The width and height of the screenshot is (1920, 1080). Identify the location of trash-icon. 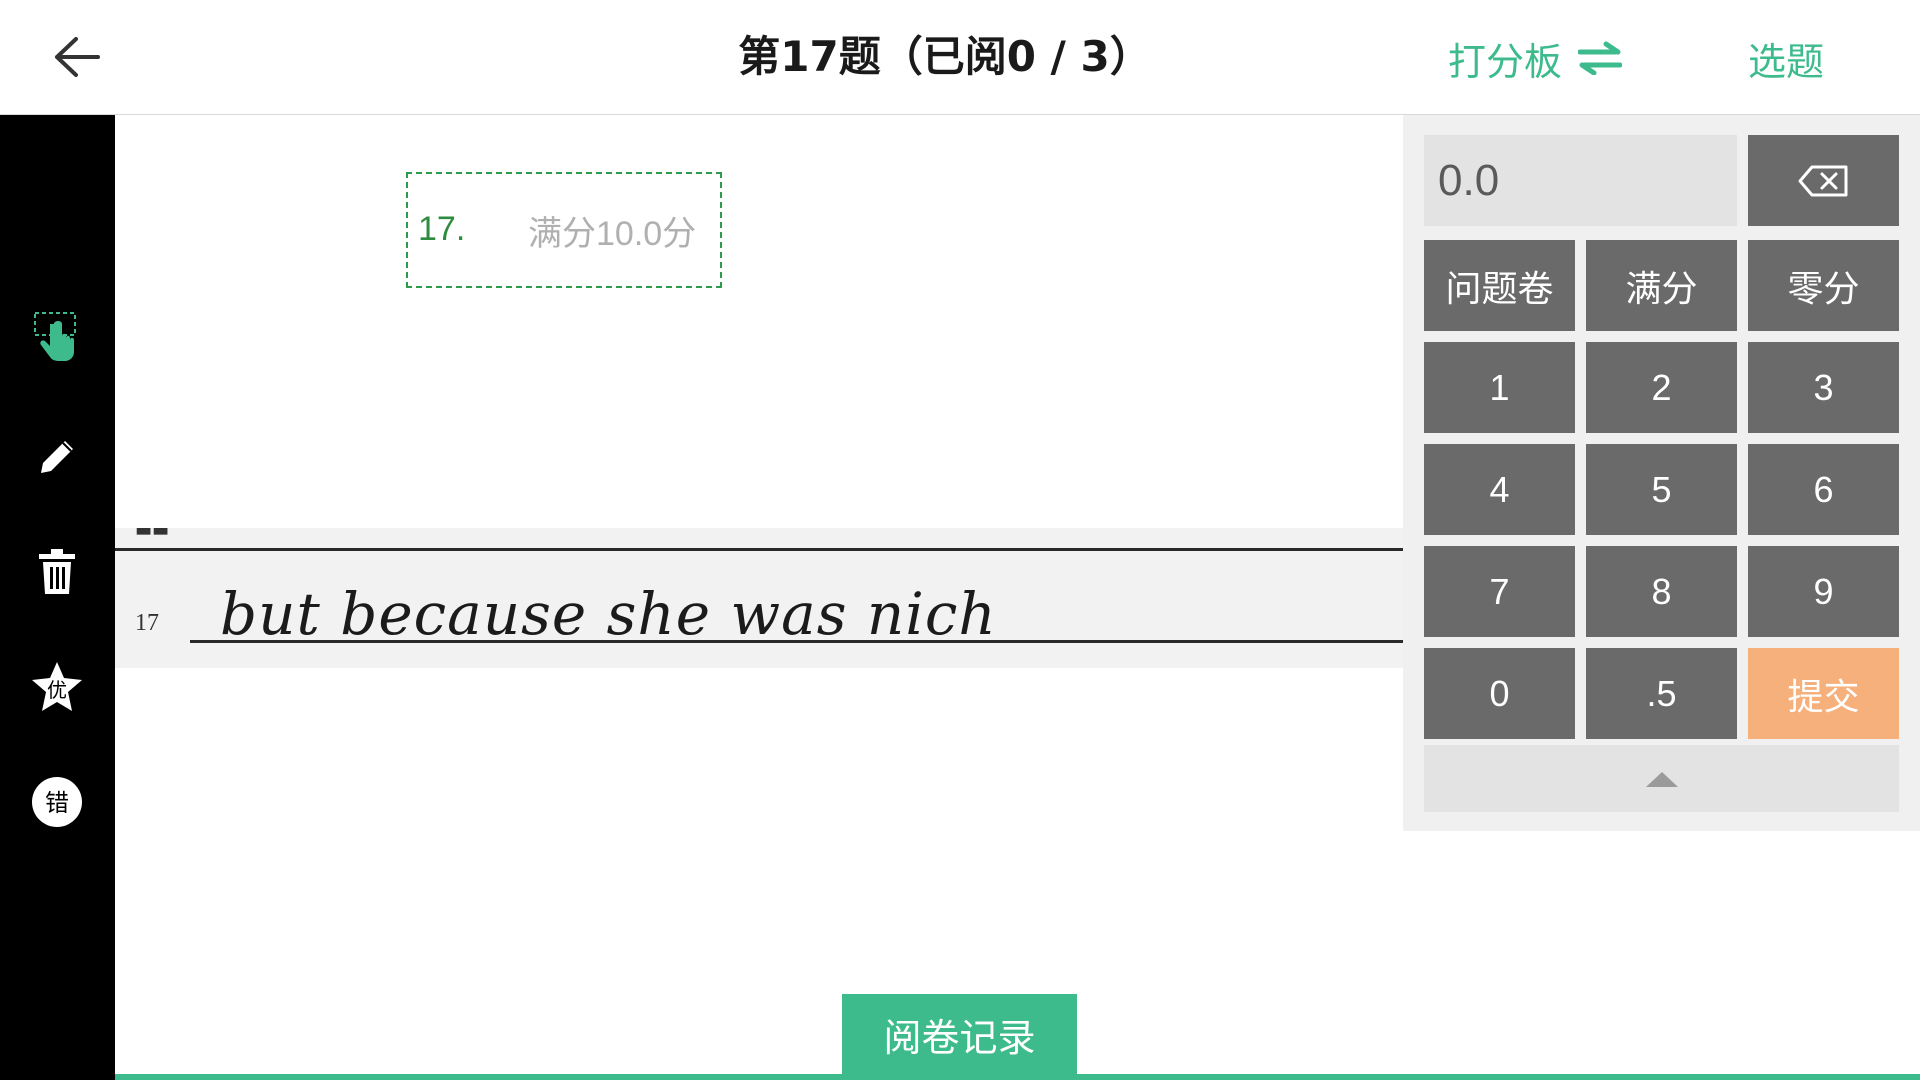
(57, 571).